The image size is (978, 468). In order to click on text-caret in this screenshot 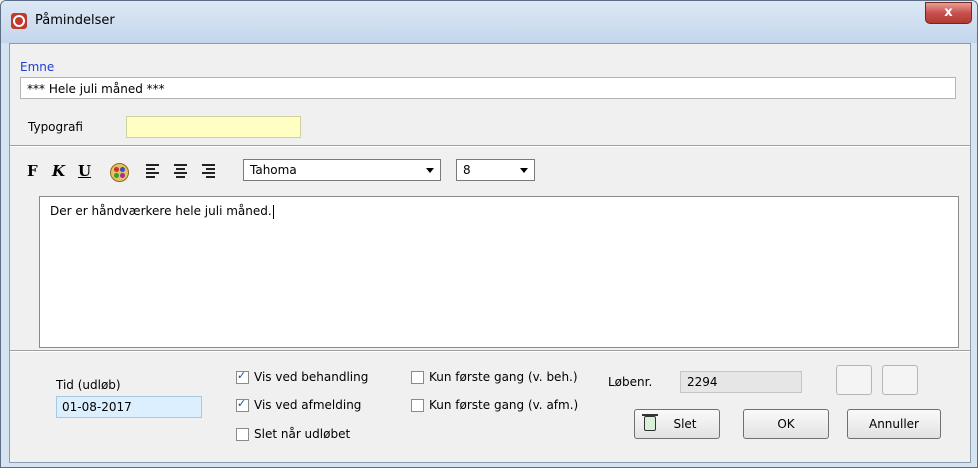, I will do `click(273, 211)`.